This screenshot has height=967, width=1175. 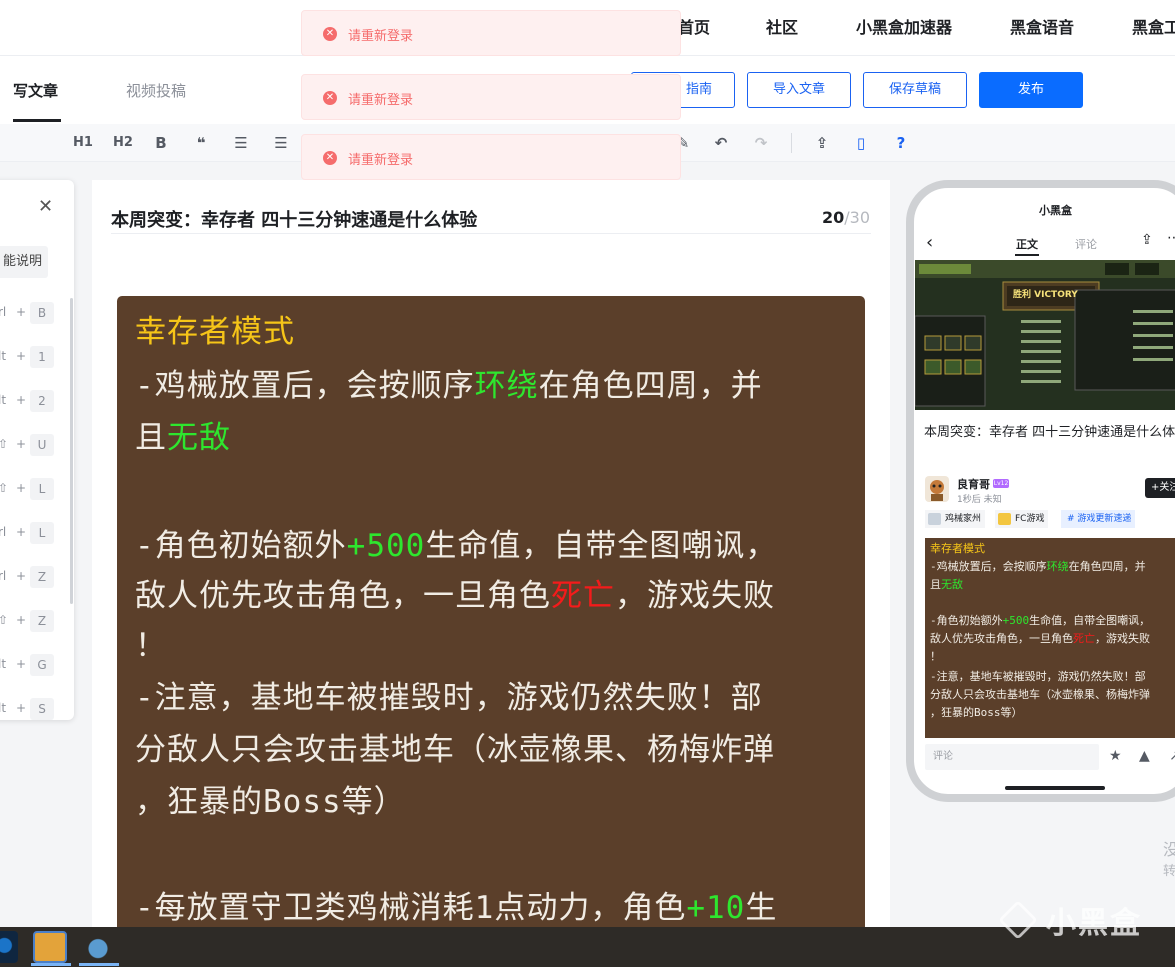 I want to click on quote-icon: ❝, so click(x=201, y=143).